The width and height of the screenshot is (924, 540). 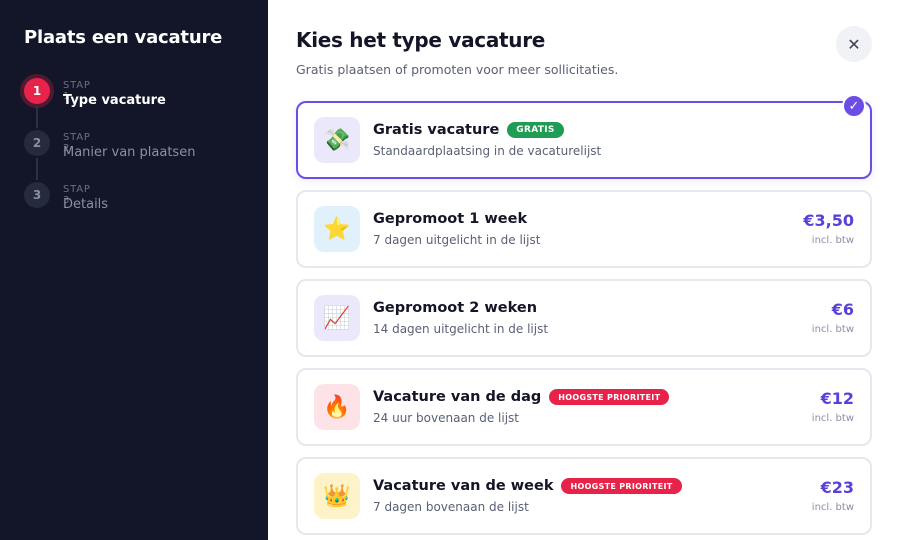 What do you see at coordinates (337, 318) in the screenshot?
I see `chart-icon: 📈` at bounding box center [337, 318].